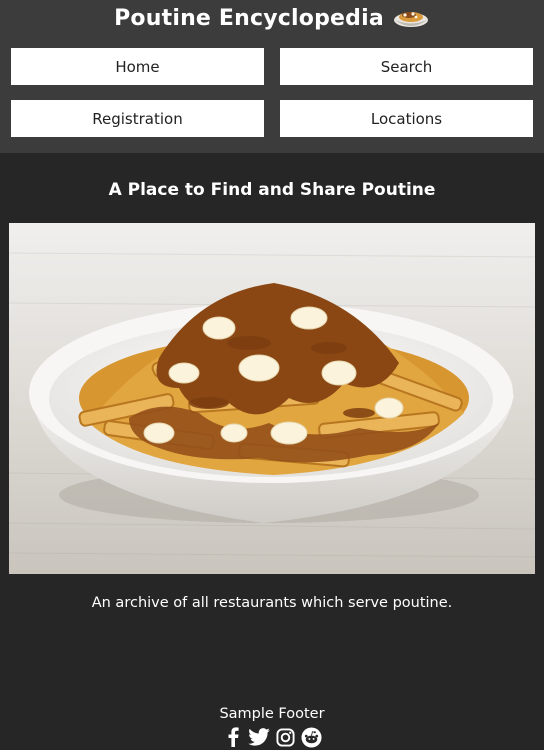  What do you see at coordinates (411, 18) in the screenshot?
I see `poutine-bowl-icon` at bounding box center [411, 18].